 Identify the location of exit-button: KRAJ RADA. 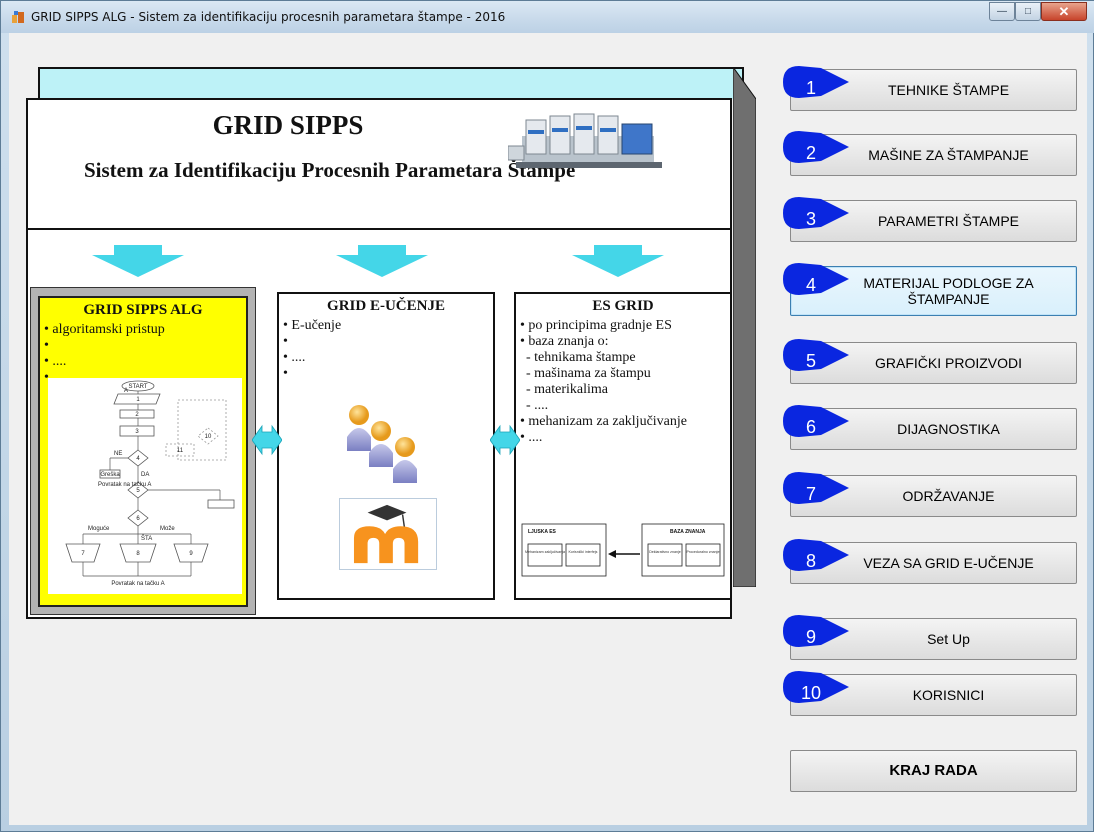
(933, 771).